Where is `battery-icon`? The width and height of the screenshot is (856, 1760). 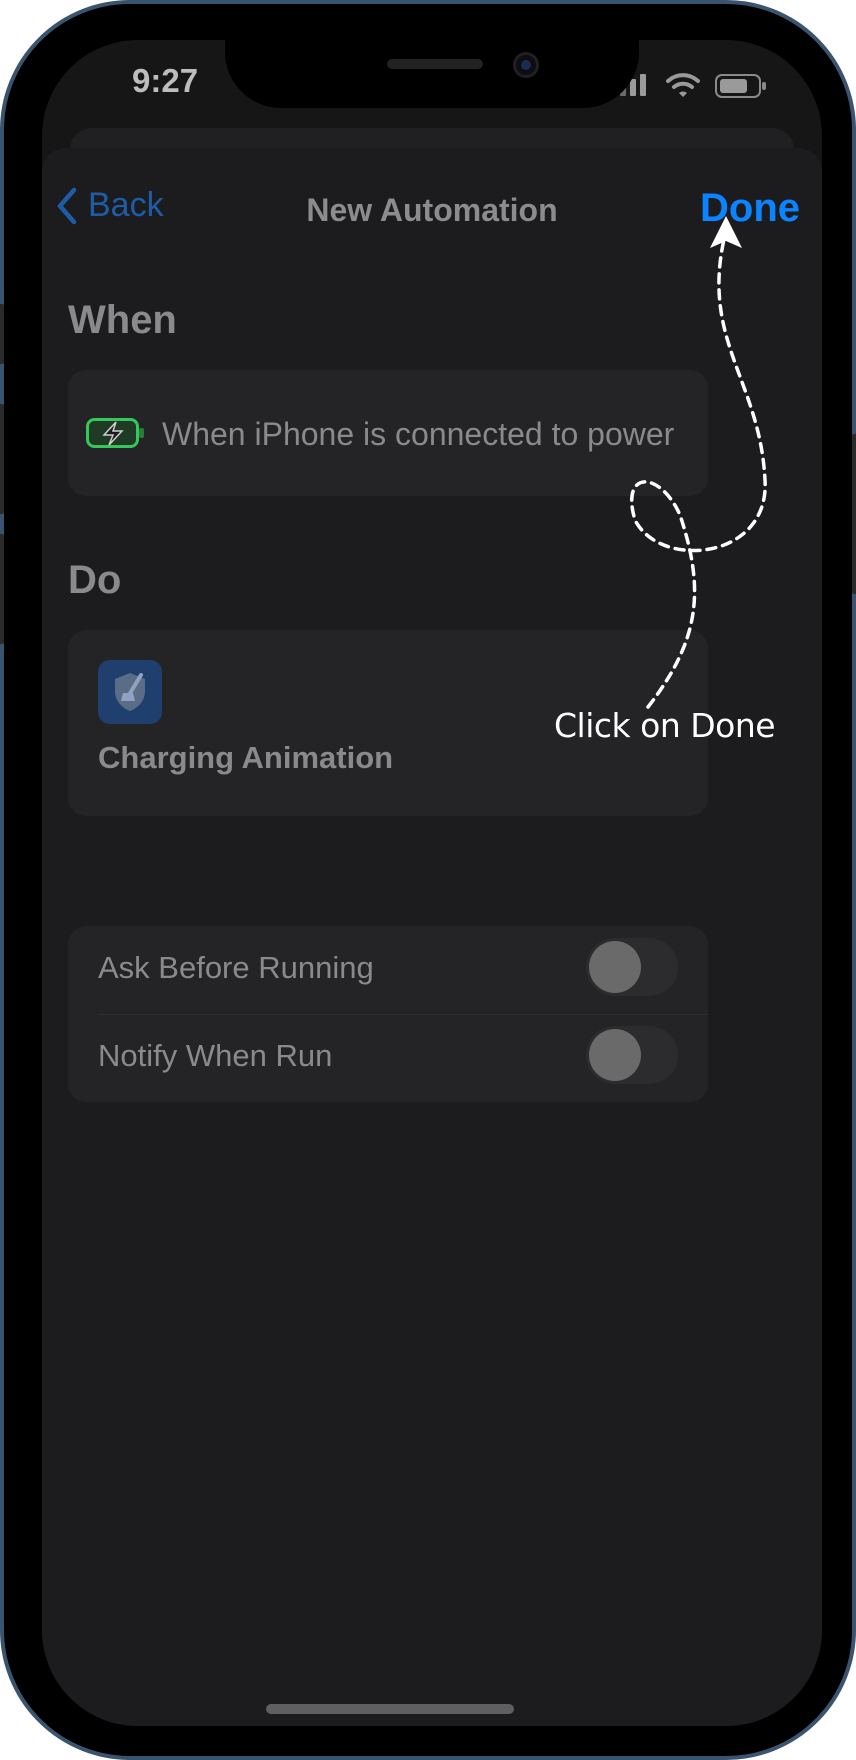
battery-icon is located at coordinates (740, 86).